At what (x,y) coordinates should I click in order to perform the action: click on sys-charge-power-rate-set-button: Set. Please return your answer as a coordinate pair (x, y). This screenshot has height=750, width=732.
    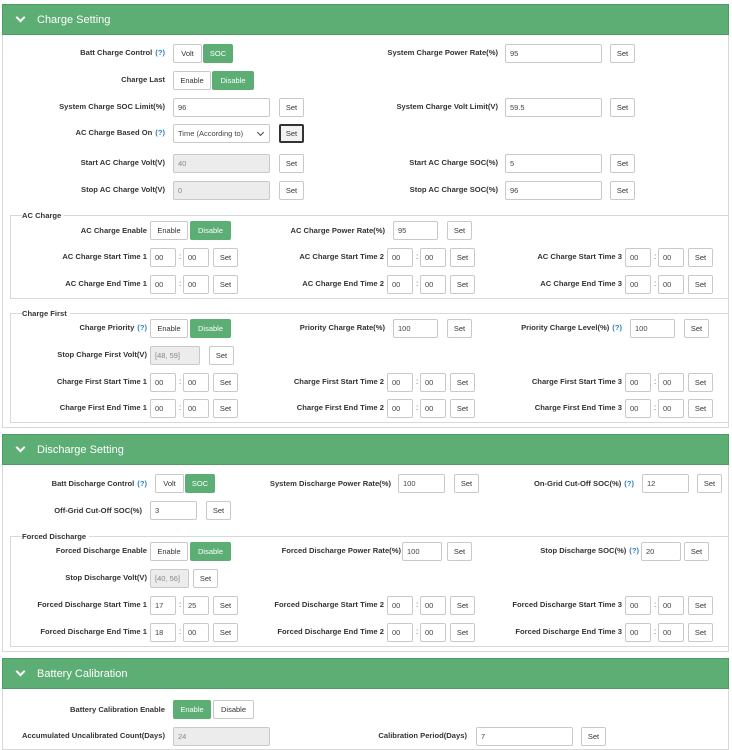
    Looking at the image, I should click on (622, 53).